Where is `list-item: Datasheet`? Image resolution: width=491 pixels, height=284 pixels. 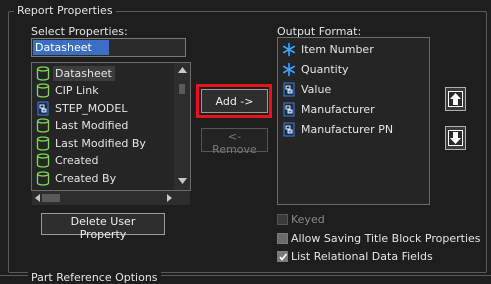
list-item: Datasheet is located at coordinates (75, 73).